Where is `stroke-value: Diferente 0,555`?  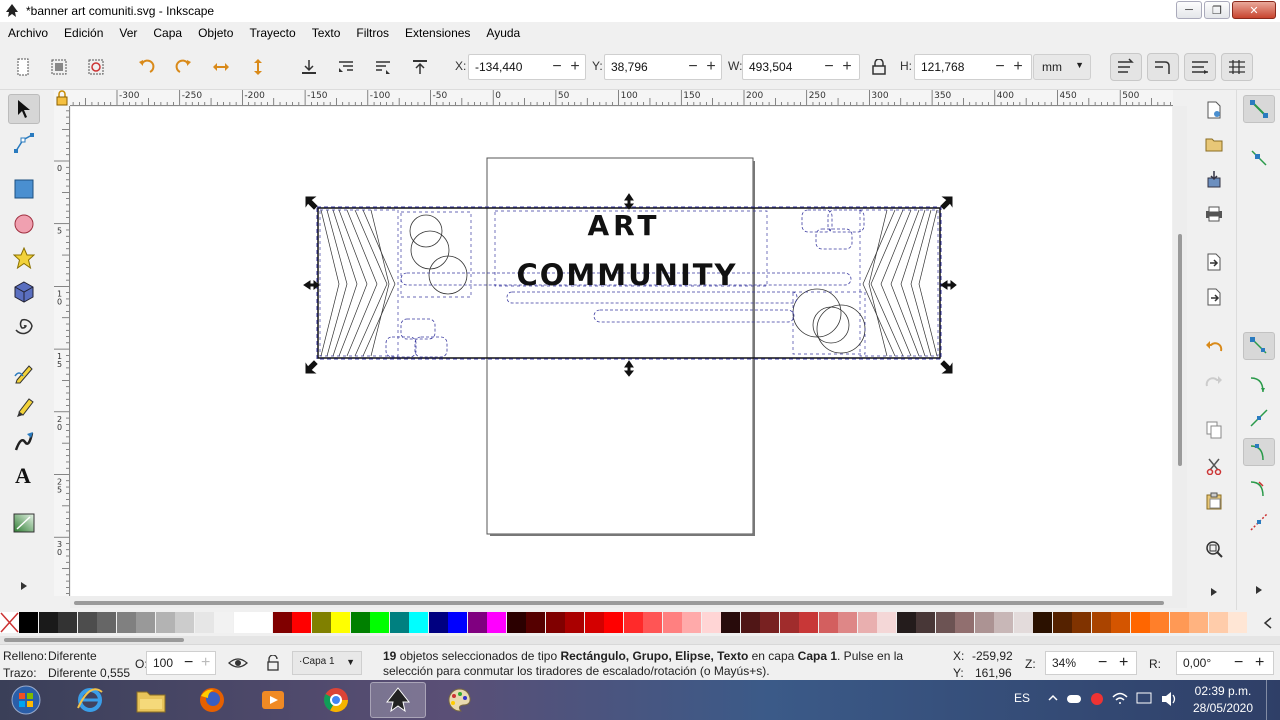
stroke-value: Diferente 0,555 is located at coordinates (89, 673).